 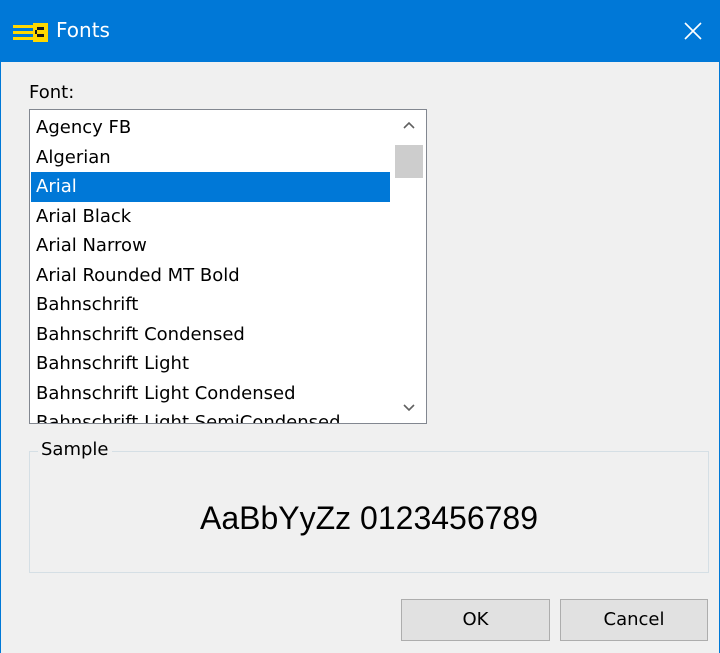 I want to click on font-list-item: Agency FB, so click(x=210, y=128).